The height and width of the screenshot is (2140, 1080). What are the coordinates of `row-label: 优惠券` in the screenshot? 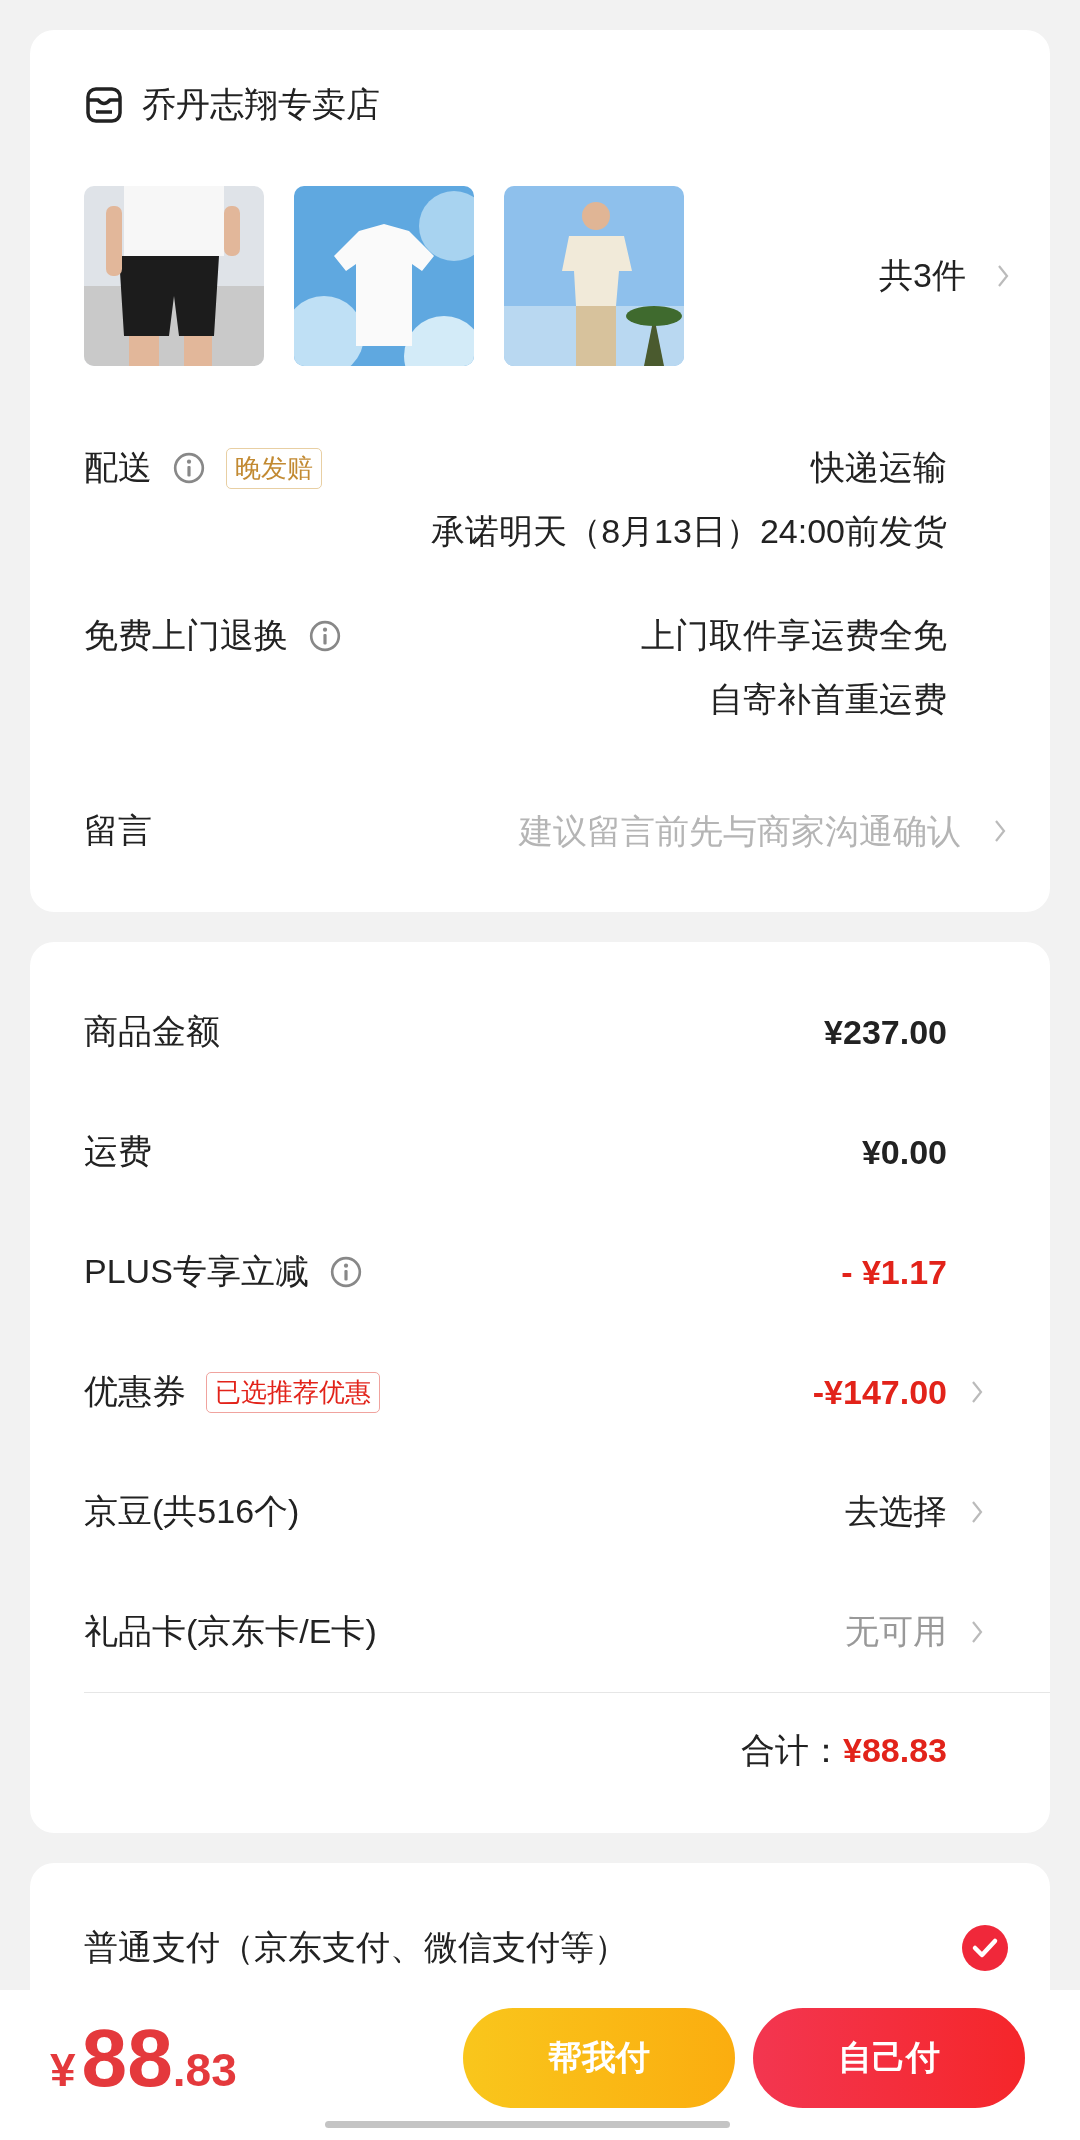 It's located at (135, 1391).